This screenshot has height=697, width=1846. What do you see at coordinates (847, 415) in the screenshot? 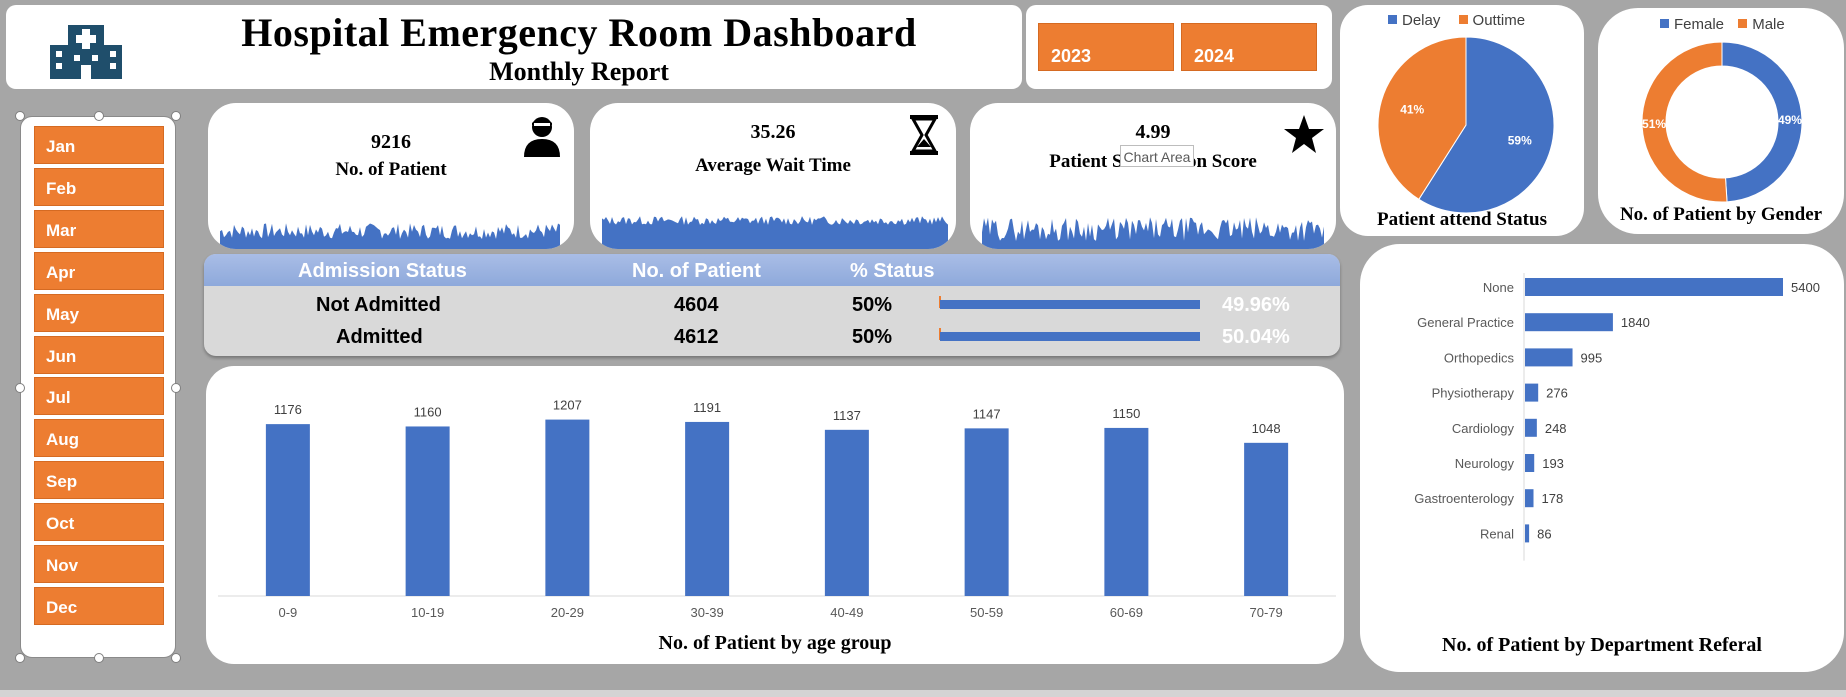
I see `data-label: 1137` at bounding box center [847, 415].